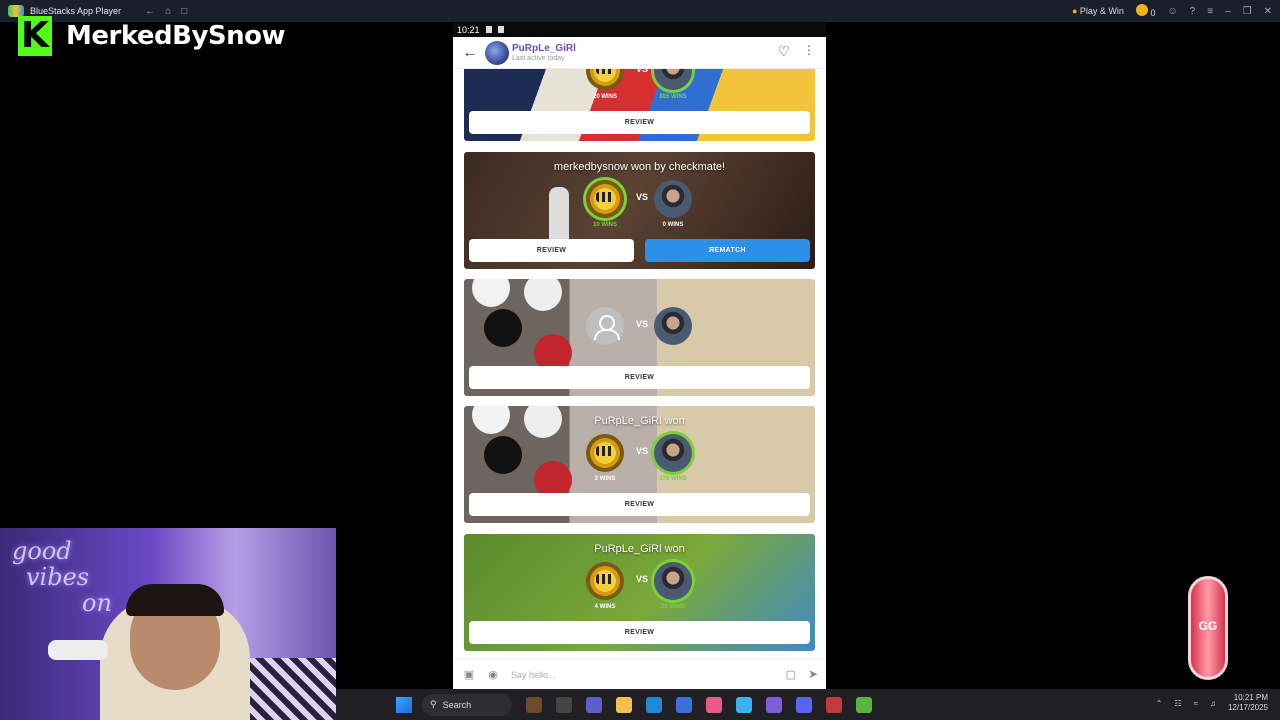 This screenshot has width=1280, height=720. Describe the element at coordinates (184, 11) in the screenshot. I see `tabs-icon: □` at that location.